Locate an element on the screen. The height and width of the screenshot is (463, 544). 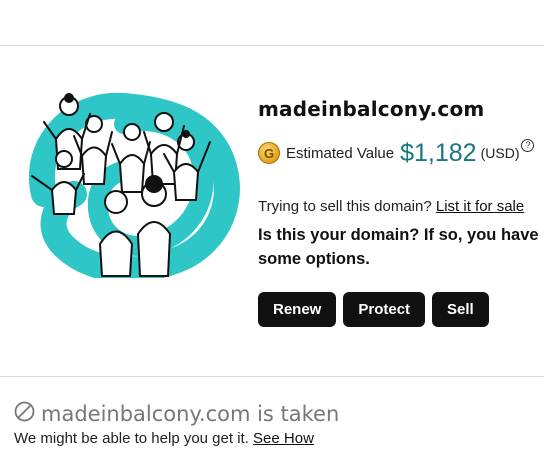
see-how-link: See How is located at coordinates (283, 438).